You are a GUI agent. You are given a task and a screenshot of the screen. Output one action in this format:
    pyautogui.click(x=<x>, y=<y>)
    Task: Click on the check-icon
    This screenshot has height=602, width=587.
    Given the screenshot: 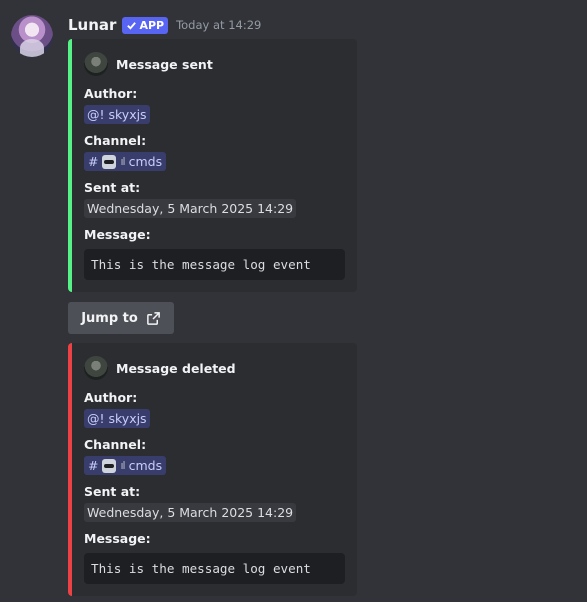 What is the action you would take?
    pyautogui.click(x=132, y=25)
    